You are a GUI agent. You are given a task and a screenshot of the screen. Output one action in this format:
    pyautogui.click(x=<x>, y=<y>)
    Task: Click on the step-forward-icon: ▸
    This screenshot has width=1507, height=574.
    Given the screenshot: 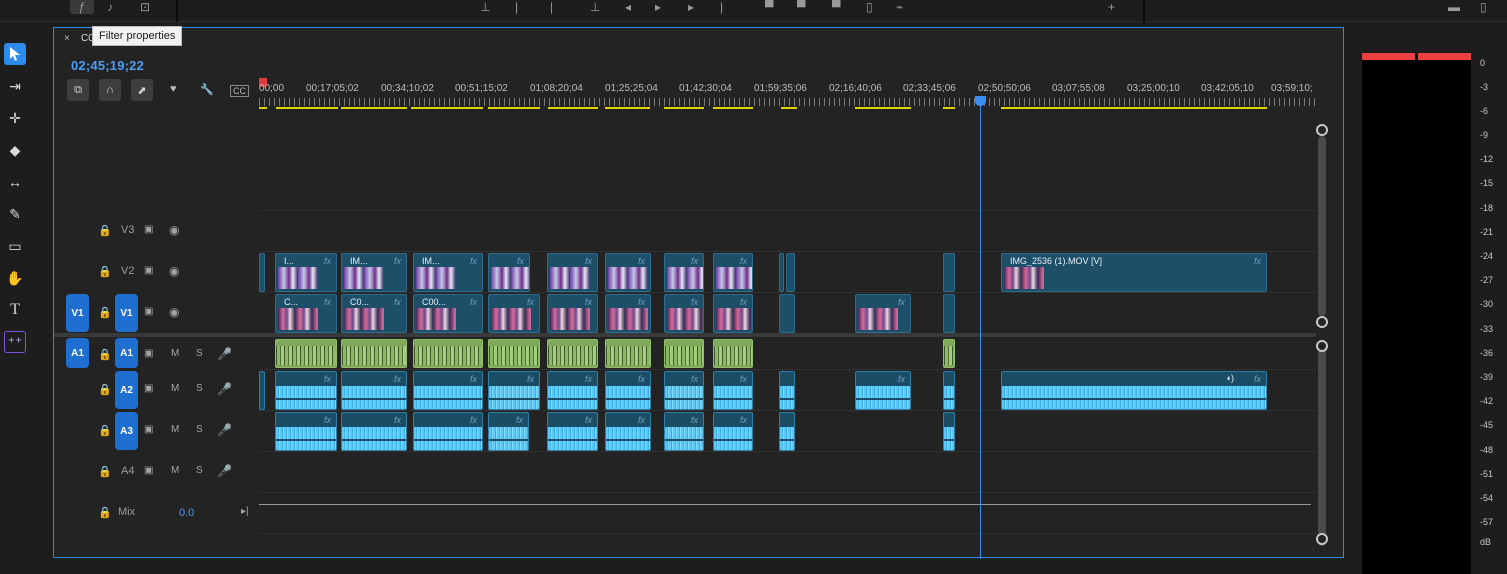 What is the action you would take?
    pyautogui.click(x=691, y=7)
    